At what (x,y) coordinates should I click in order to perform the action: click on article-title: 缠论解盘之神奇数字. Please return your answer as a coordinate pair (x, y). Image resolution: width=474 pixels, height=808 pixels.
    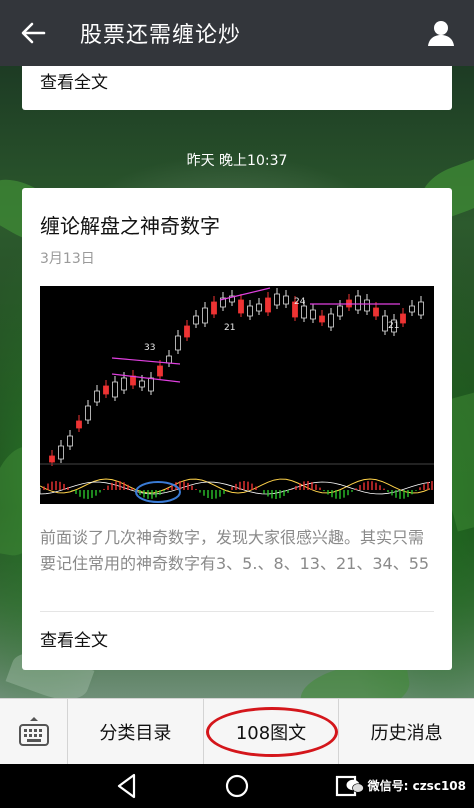
    Looking at the image, I should click on (130, 224).